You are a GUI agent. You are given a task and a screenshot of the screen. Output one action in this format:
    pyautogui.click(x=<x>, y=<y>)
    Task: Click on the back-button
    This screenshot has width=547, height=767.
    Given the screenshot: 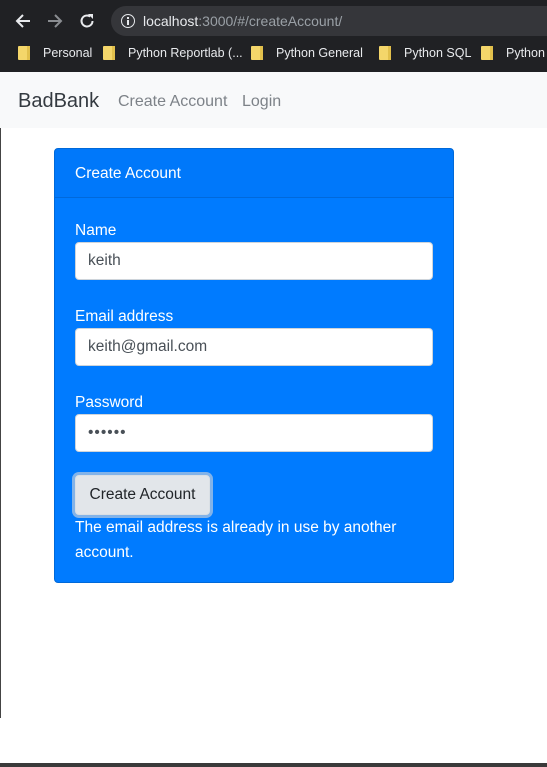 What is the action you would take?
    pyautogui.click(x=23, y=21)
    